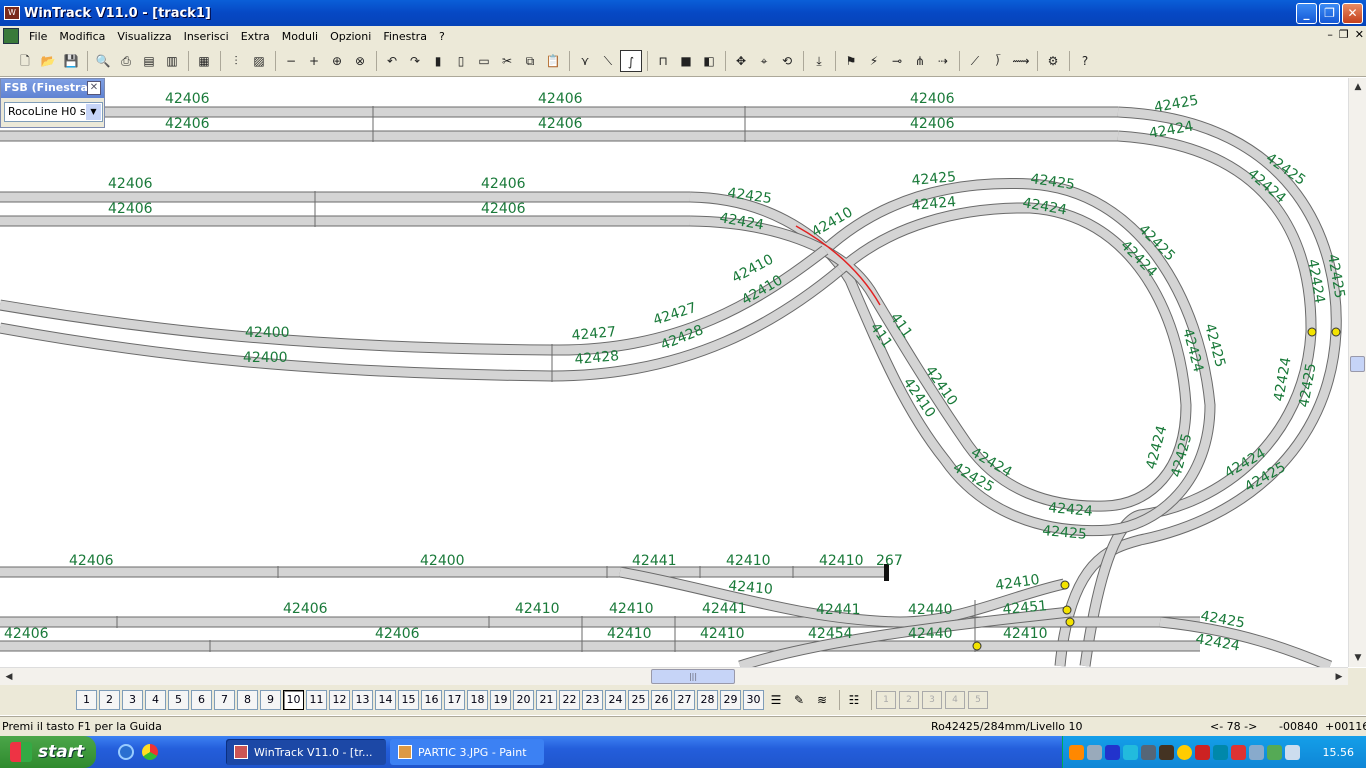  What do you see at coordinates (206, 36) in the screenshot?
I see `menu-inserisci: Inserisci` at bounding box center [206, 36].